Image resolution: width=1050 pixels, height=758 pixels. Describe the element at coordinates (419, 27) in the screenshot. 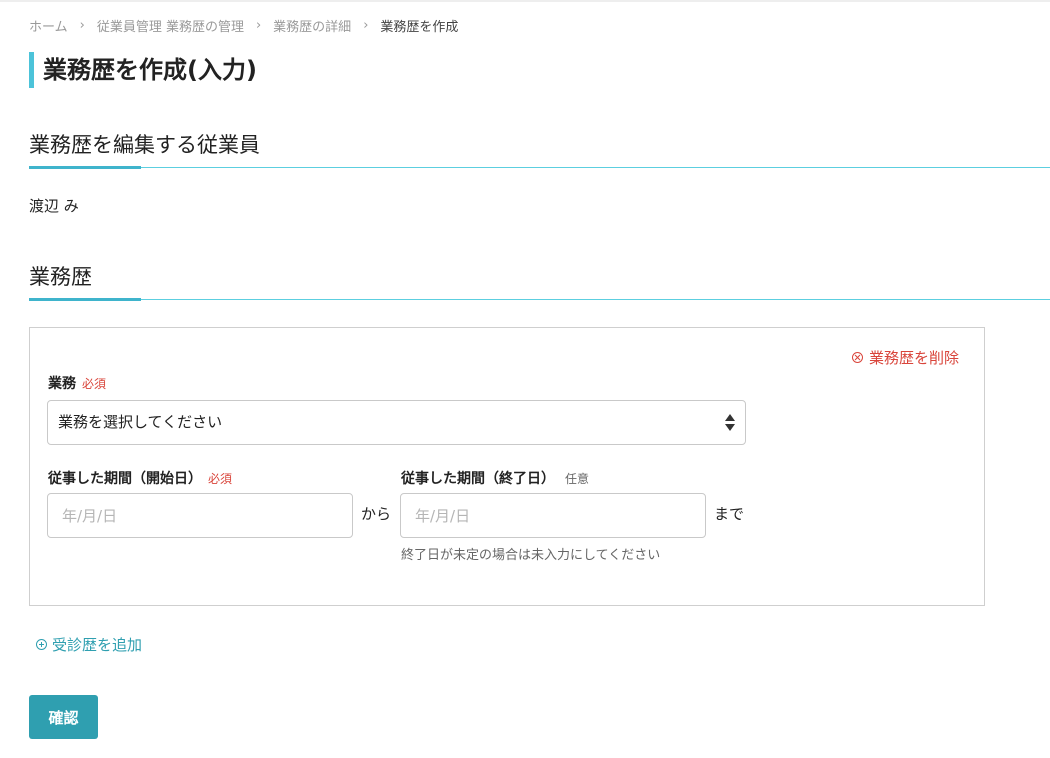

I see `breadcrumb-current: 業務歴を作成` at that location.